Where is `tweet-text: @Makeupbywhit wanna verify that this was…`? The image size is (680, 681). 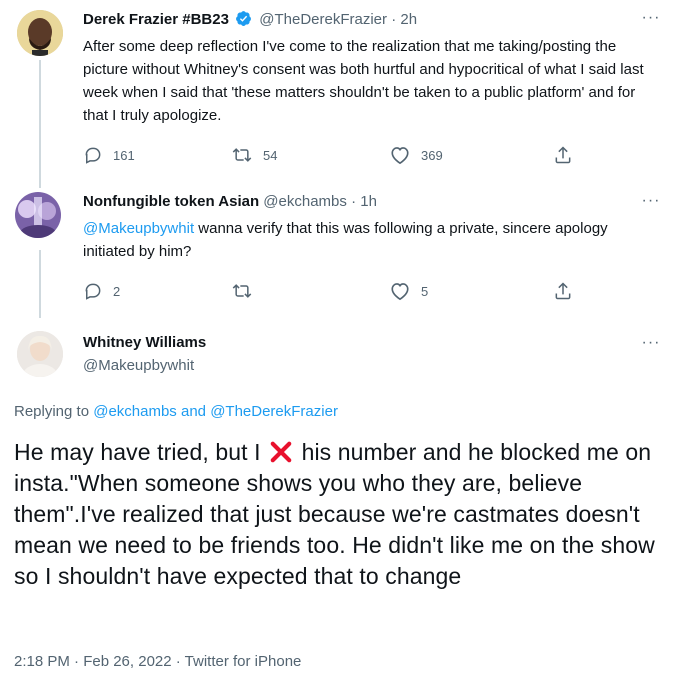 tweet-text: @Makeupbywhit wanna verify that this was… is located at coordinates (365, 240).